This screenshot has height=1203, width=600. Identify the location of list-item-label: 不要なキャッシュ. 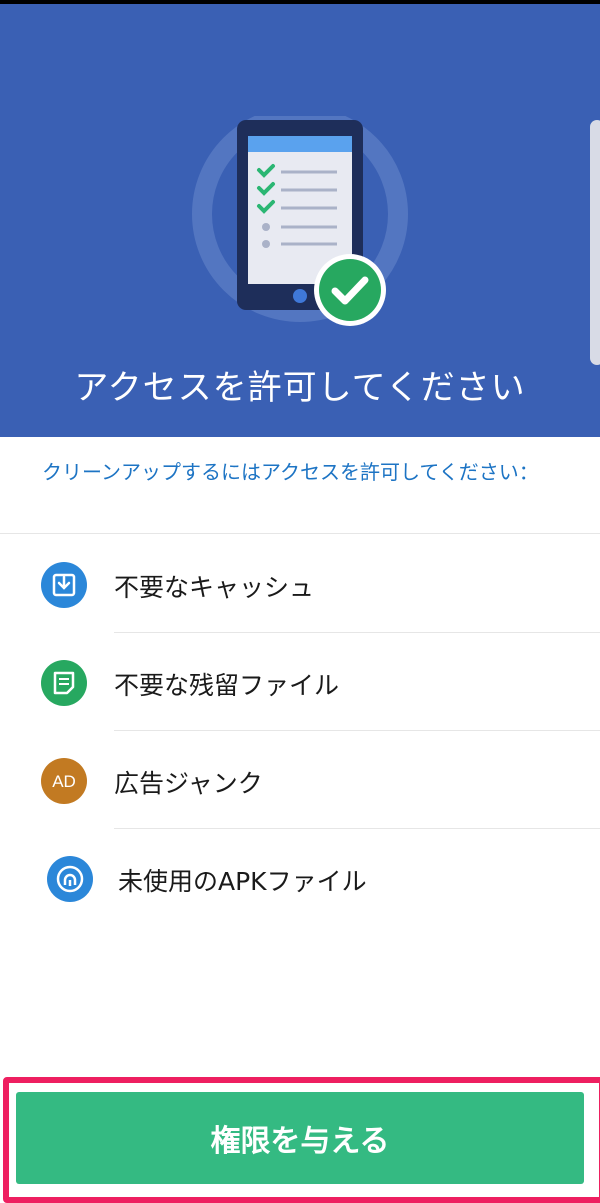
(214, 587).